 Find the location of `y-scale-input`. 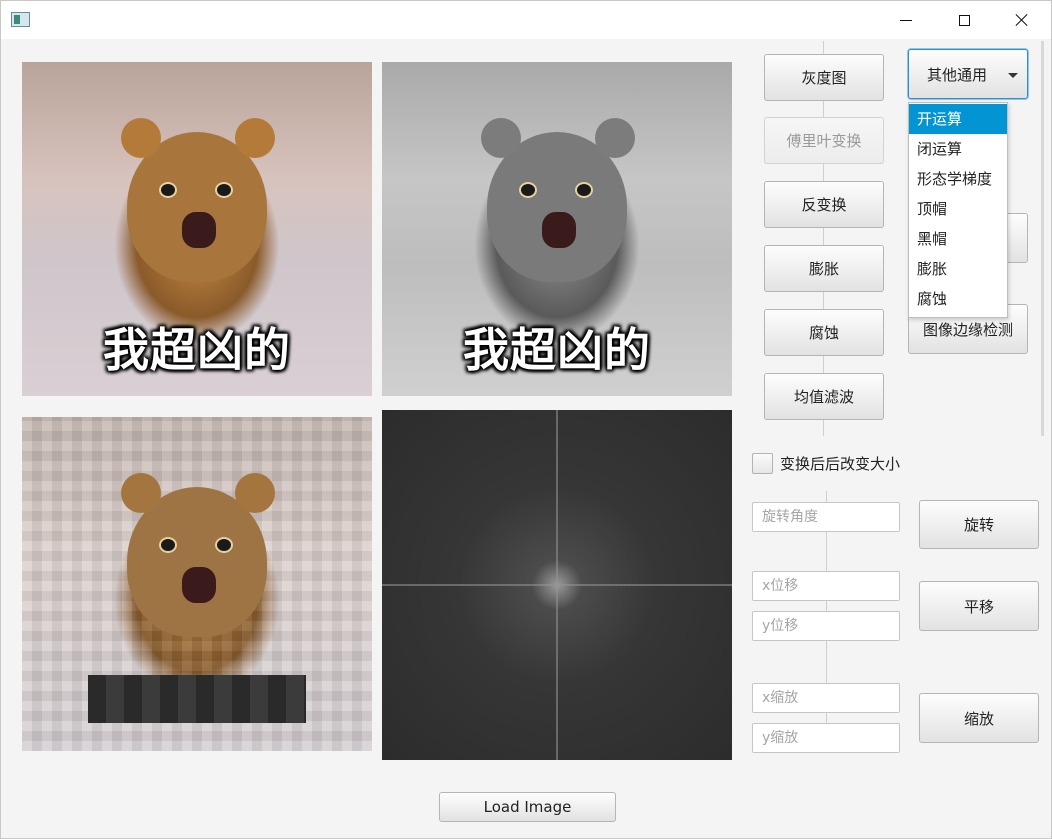

y-scale-input is located at coordinates (826, 738).